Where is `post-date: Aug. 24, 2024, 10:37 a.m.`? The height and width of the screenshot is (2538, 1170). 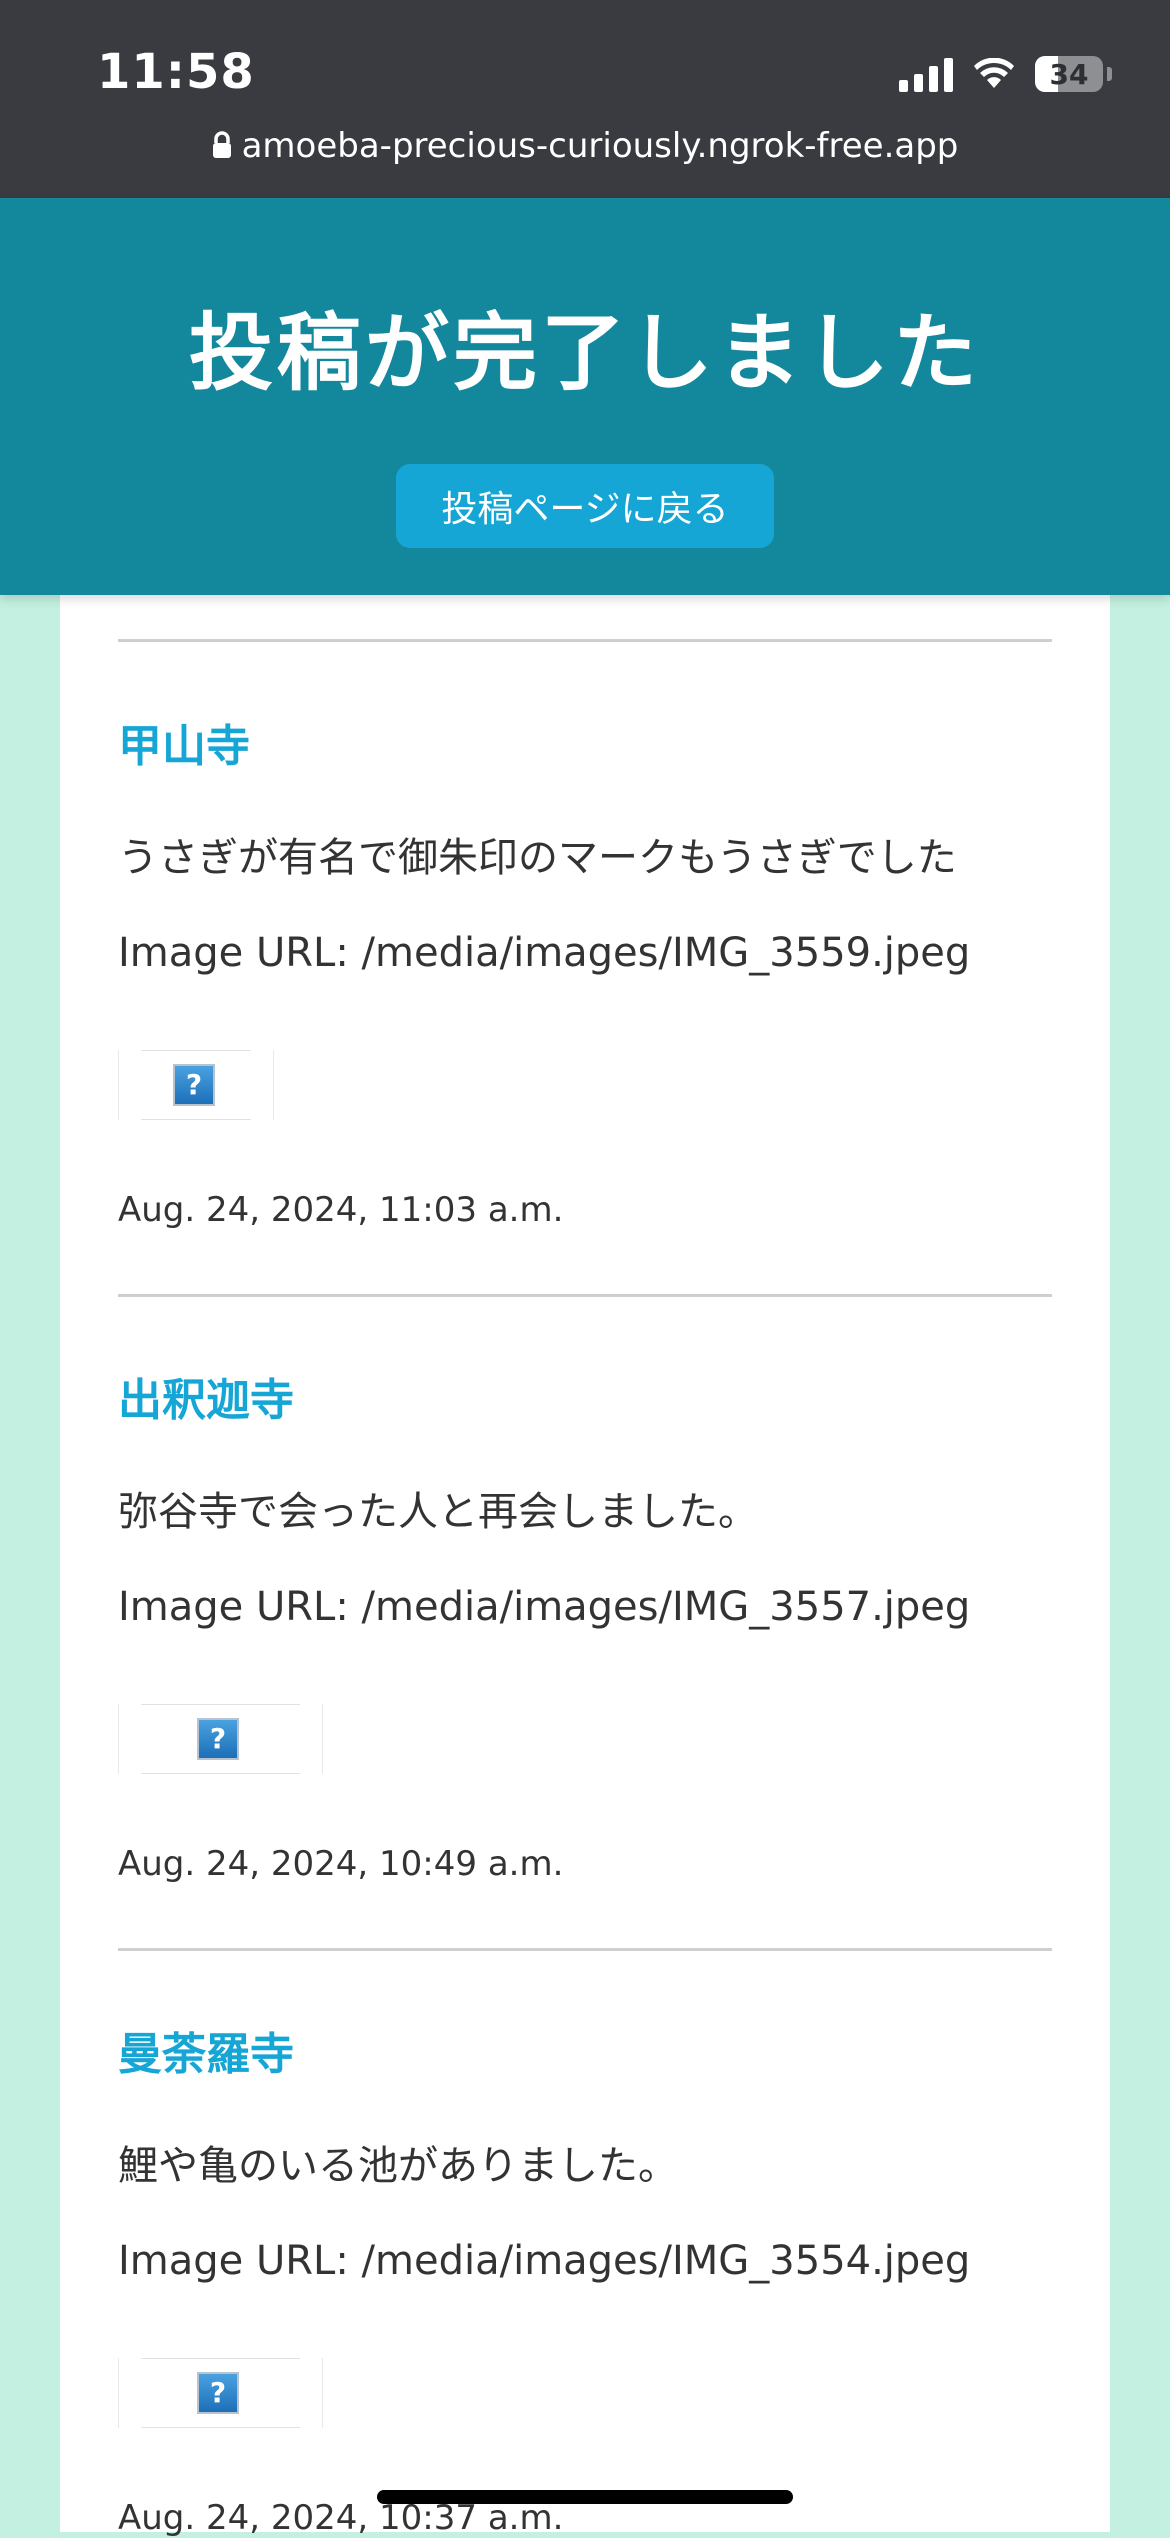 post-date: Aug. 24, 2024, 10:37 a.m. is located at coordinates (341, 2518).